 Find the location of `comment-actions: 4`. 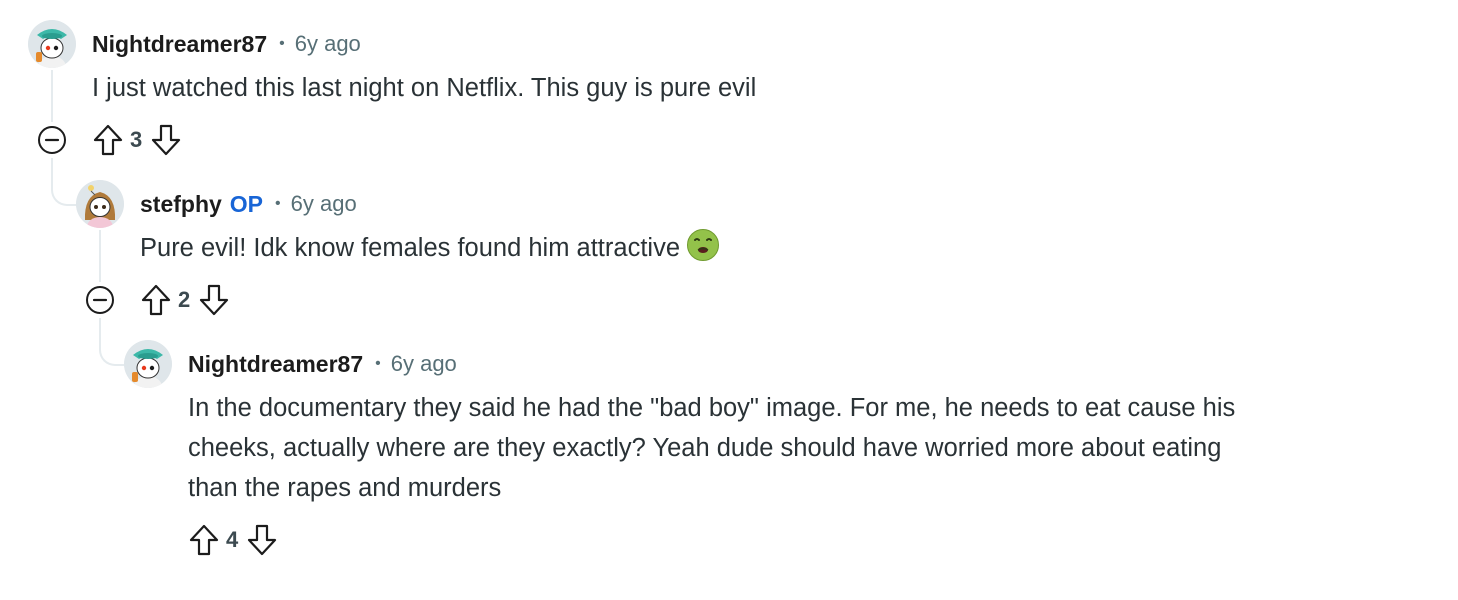

comment-actions: 4 is located at coordinates (233, 540).